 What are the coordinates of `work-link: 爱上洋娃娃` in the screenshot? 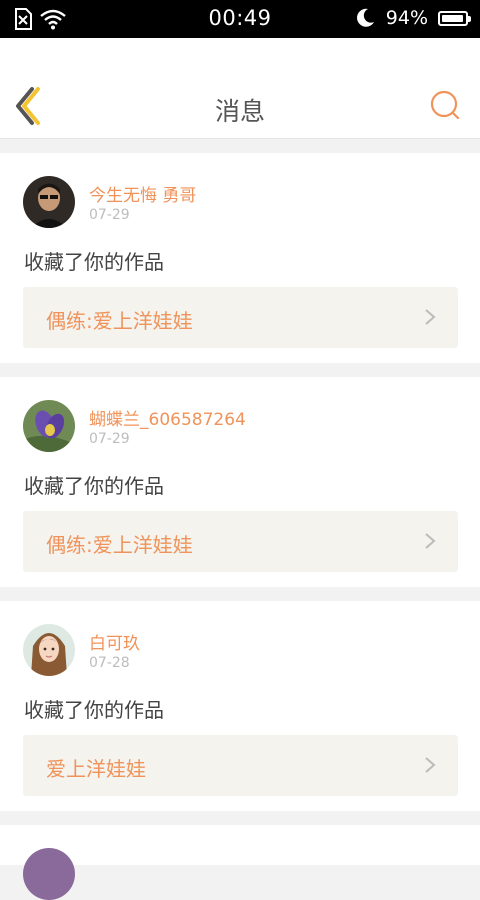 It's located at (240, 765).